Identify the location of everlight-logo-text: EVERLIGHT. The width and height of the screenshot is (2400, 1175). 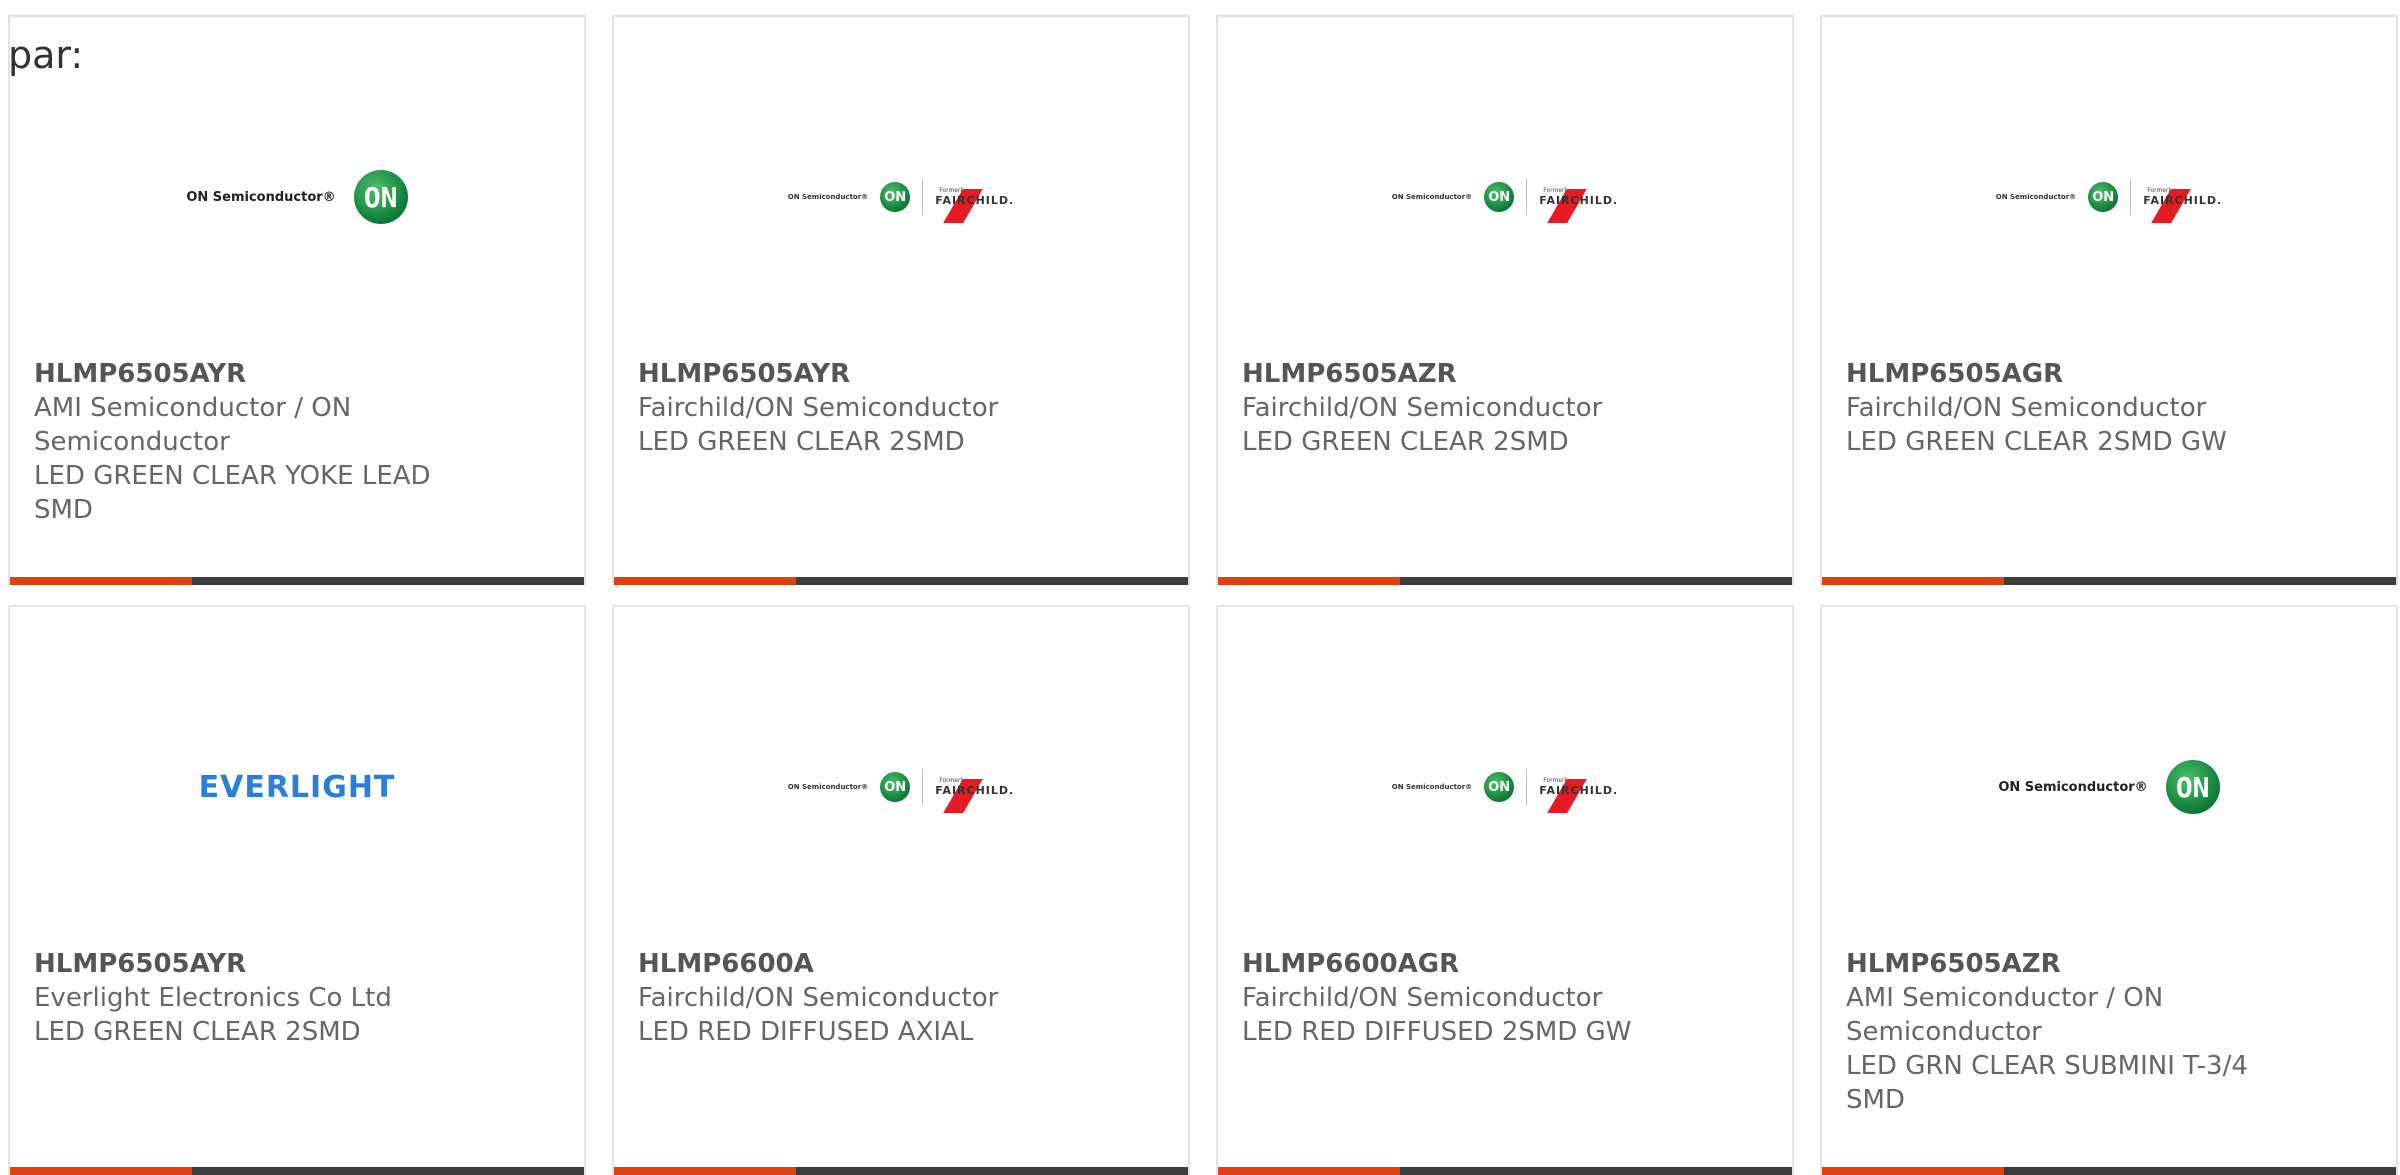
(297, 787).